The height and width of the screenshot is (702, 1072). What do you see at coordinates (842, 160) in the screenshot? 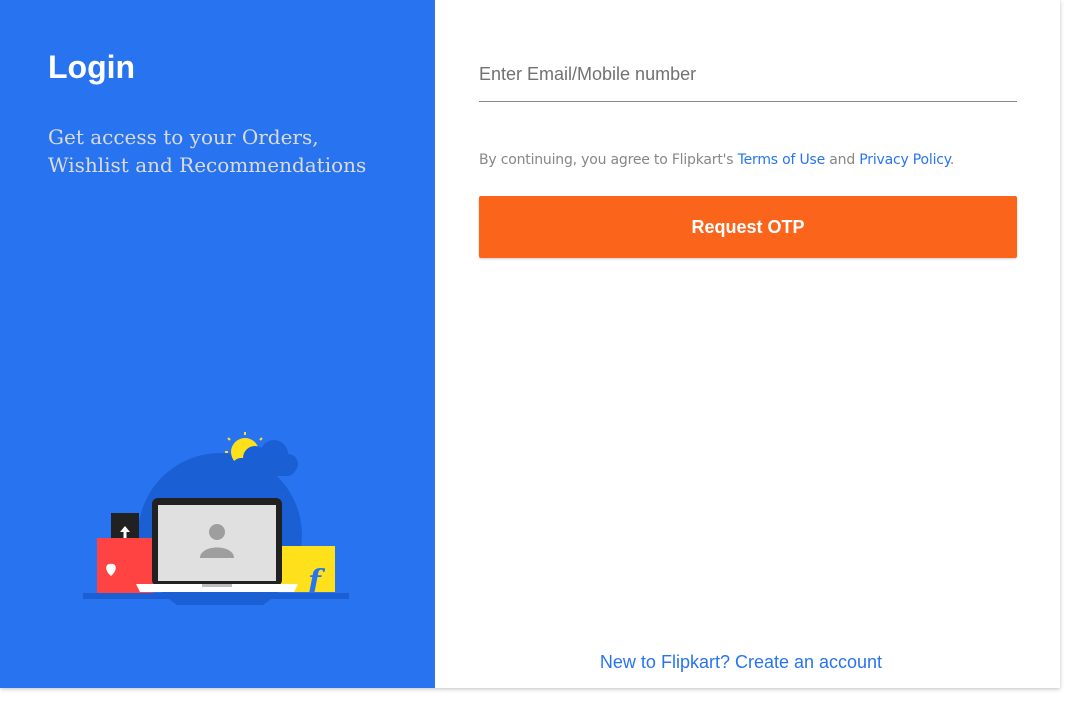
I see `terms-and: and` at bounding box center [842, 160].